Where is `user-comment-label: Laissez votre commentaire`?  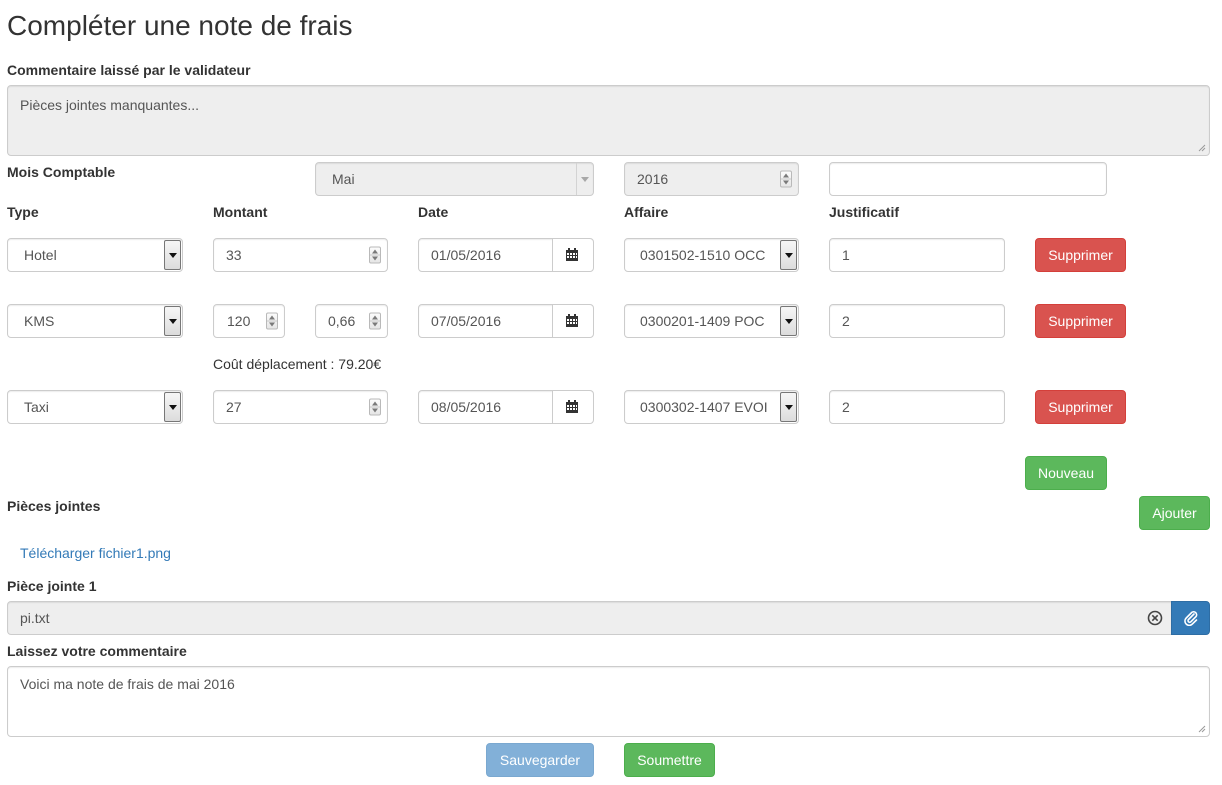
user-comment-label: Laissez votre commentaire is located at coordinates (97, 651).